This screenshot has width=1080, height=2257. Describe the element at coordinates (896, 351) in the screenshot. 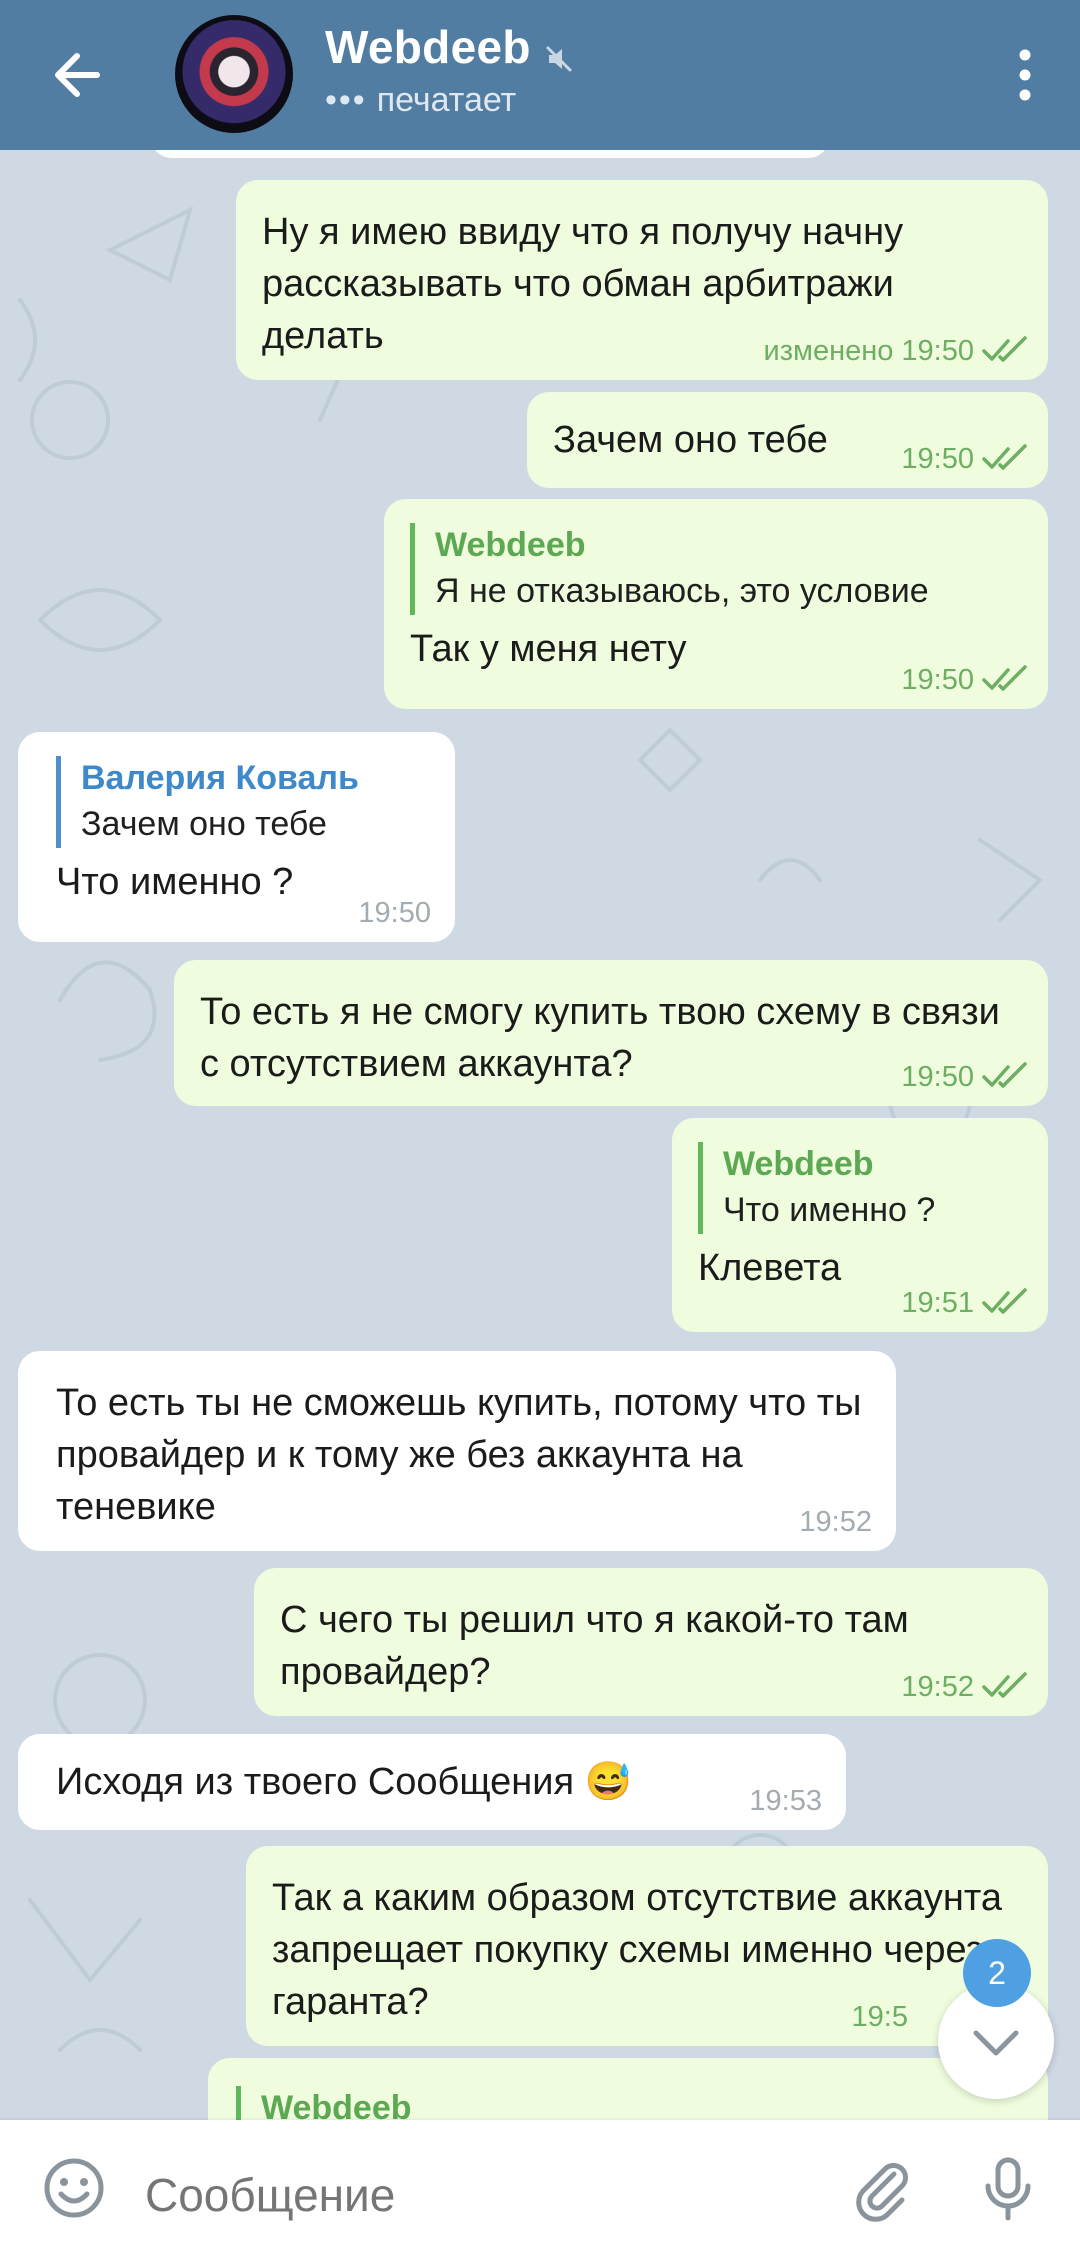

I see `message-meta: изменено 19:50` at that location.